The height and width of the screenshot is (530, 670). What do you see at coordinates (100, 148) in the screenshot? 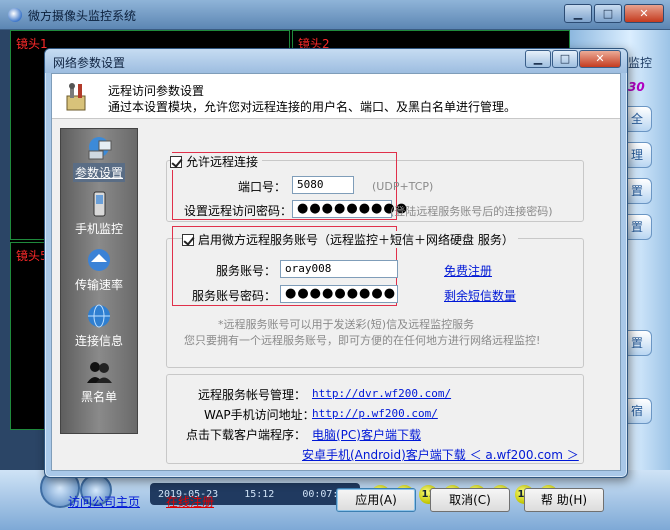
I see `computer-network-icon` at bounding box center [100, 148].